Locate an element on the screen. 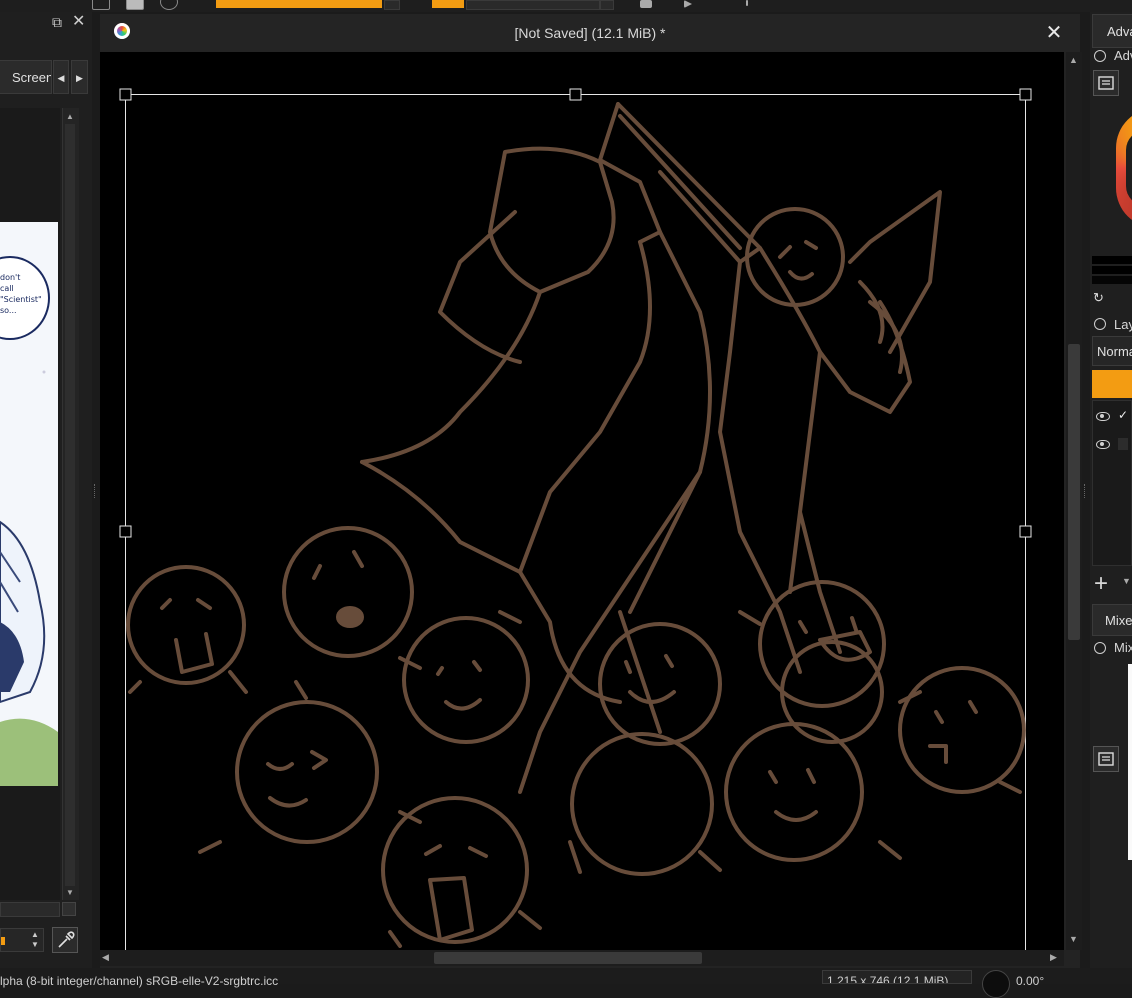 This screenshot has width=1132, height=998. mirror-icon is located at coordinates (646, 4).